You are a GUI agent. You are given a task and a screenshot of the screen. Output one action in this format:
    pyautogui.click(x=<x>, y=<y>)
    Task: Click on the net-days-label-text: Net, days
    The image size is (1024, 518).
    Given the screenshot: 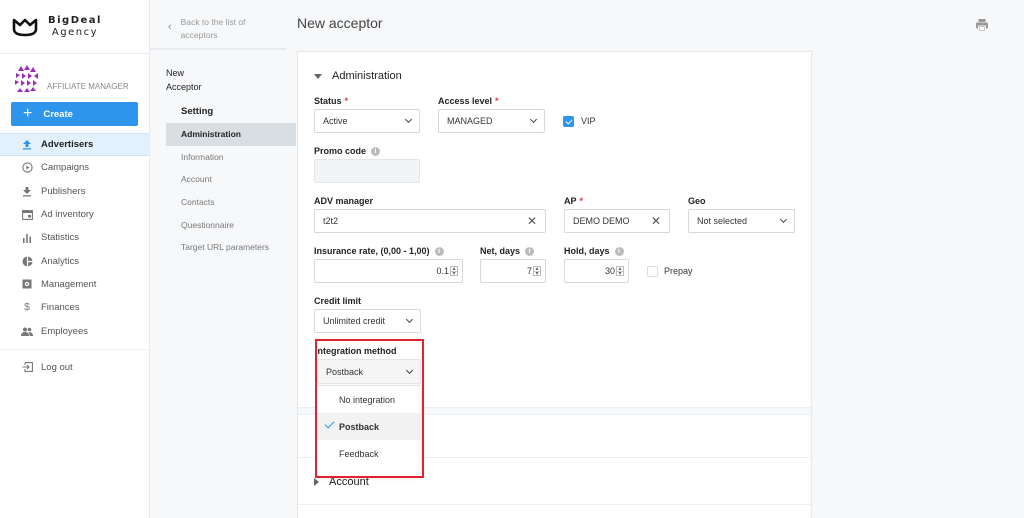 What is the action you would take?
    pyautogui.click(x=500, y=251)
    